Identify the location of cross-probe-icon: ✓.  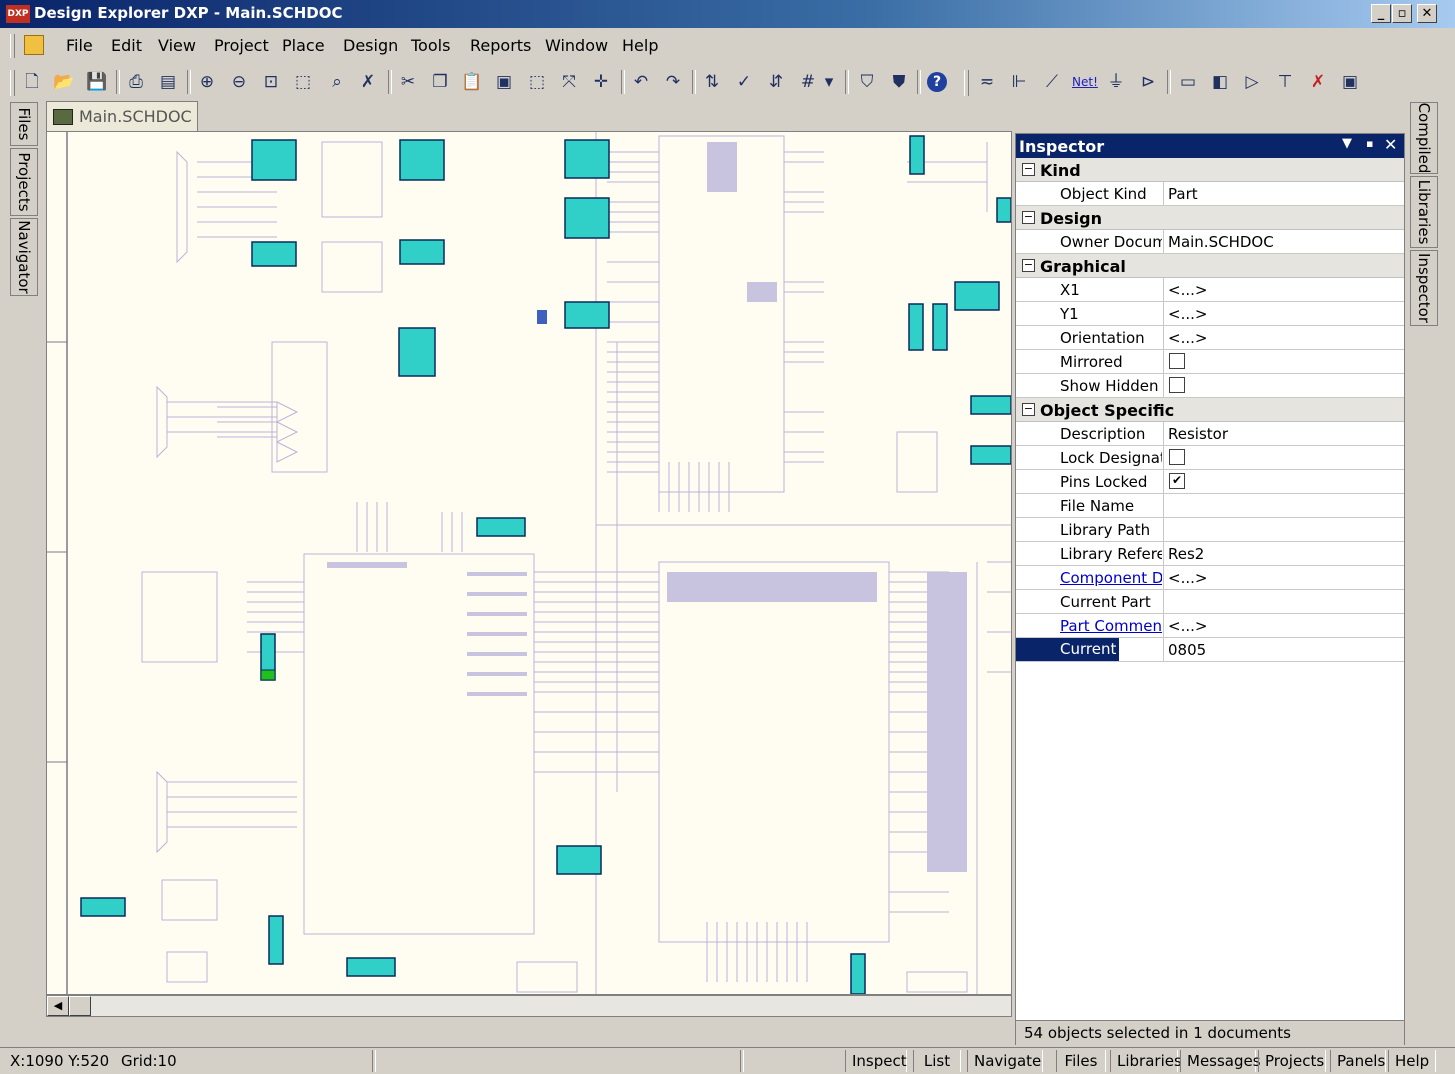
(744, 82).